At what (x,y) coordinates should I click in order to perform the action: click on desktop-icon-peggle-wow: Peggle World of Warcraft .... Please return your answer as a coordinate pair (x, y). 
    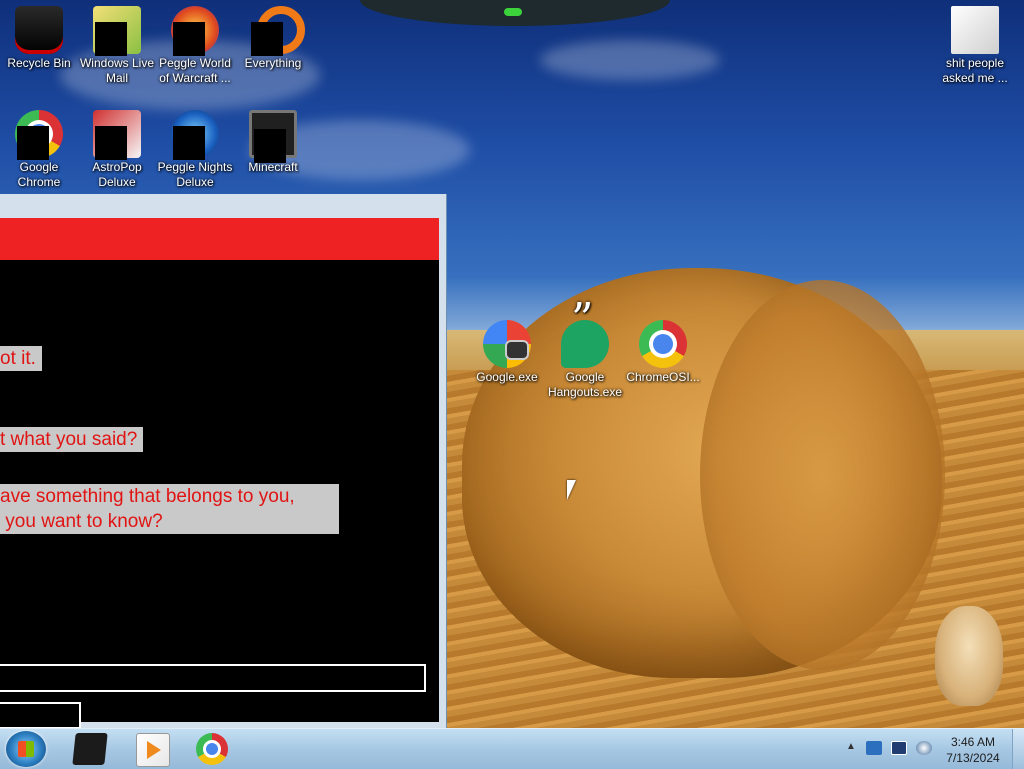
    Looking at the image, I should click on (195, 46).